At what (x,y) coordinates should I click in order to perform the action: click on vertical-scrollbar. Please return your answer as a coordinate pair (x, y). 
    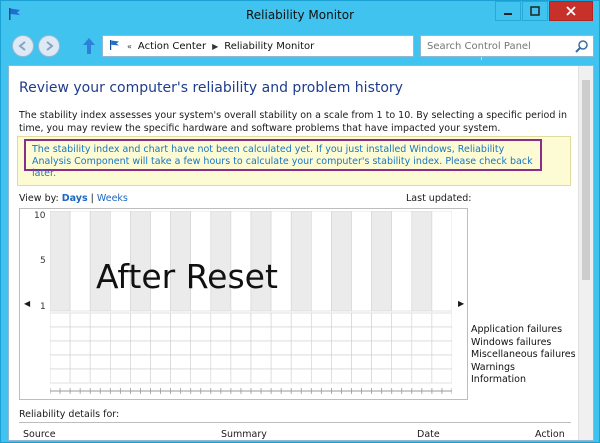
    Looking at the image, I should click on (585, 253).